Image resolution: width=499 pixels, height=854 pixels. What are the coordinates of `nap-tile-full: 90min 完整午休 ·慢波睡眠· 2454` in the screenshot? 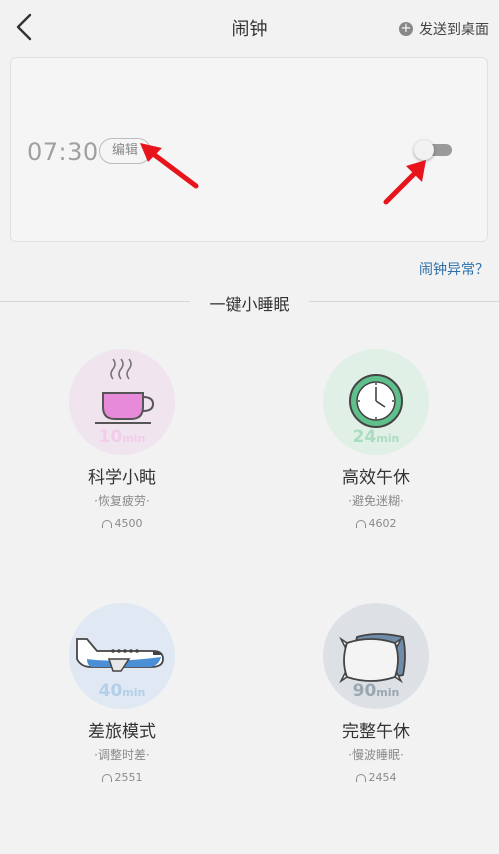 It's located at (376, 703).